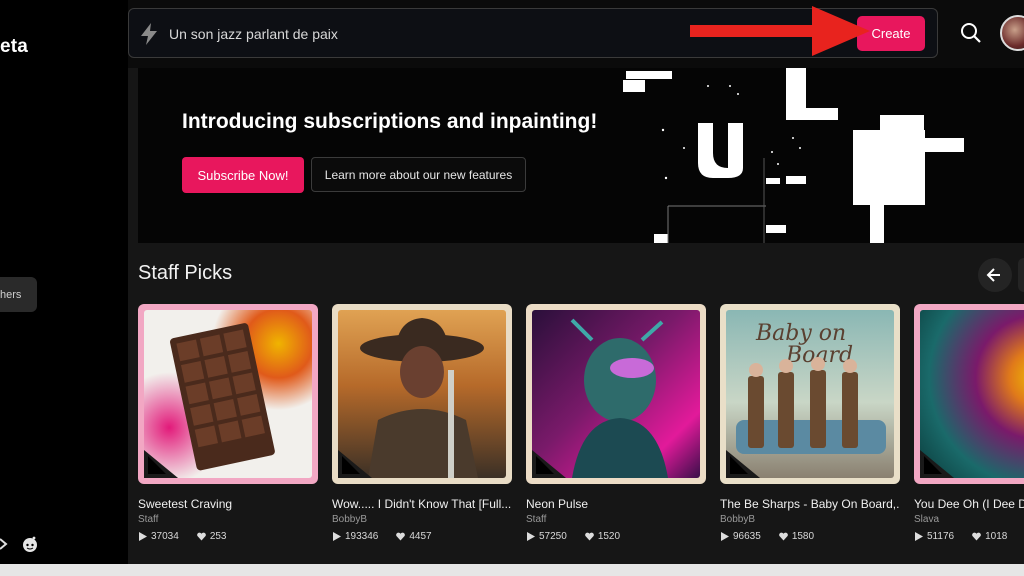  I want to click on like-count: 4457, so click(420, 536).